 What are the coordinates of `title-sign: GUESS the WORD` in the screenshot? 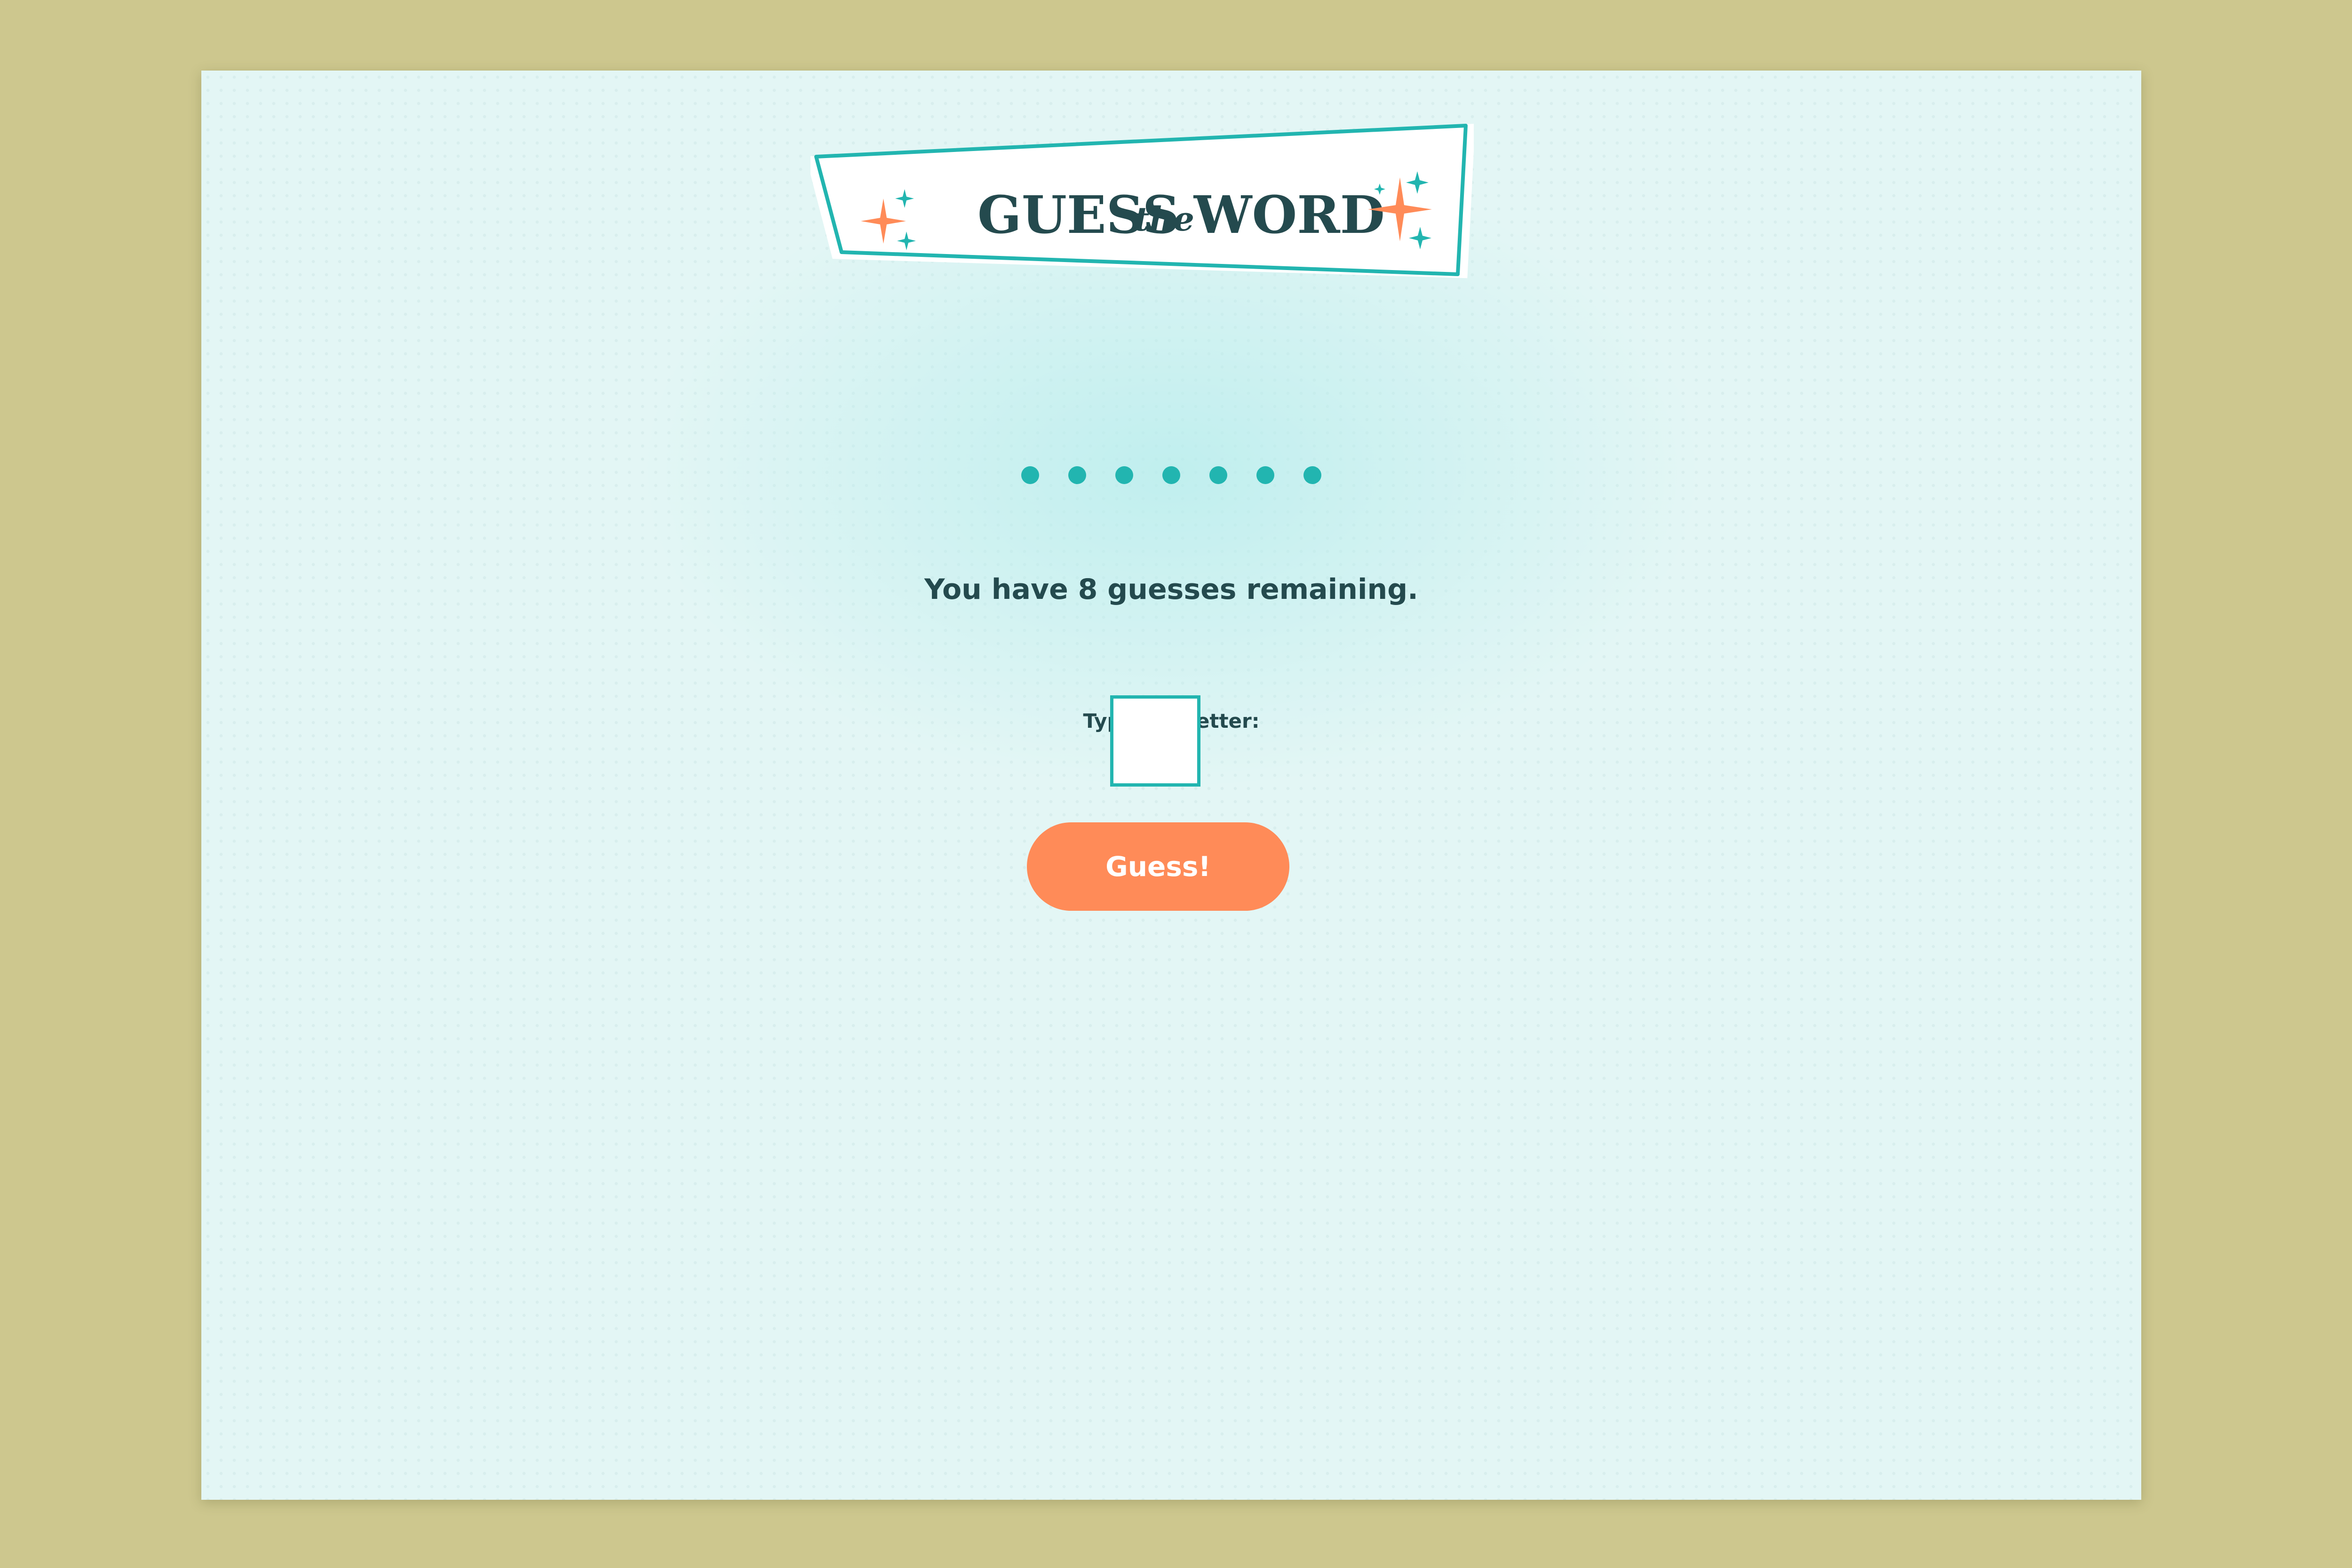 It's located at (1142, 207).